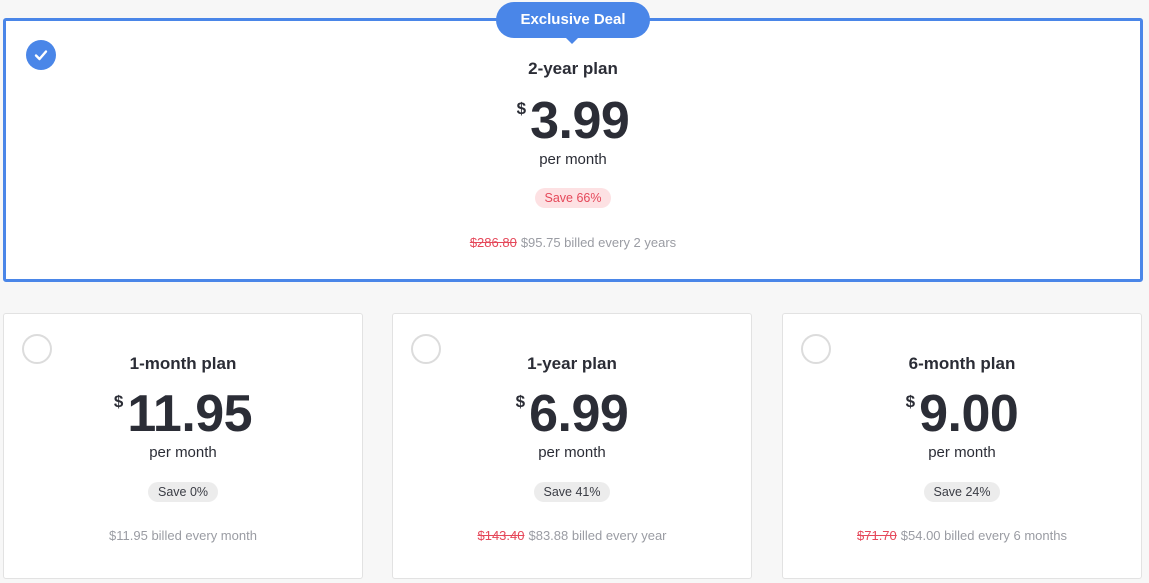 This screenshot has height=583, width=1149. What do you see at coordinates (183, 492) in the screenshot?
I see `save-badge: Save 0%` at bounding box center [183, 492].